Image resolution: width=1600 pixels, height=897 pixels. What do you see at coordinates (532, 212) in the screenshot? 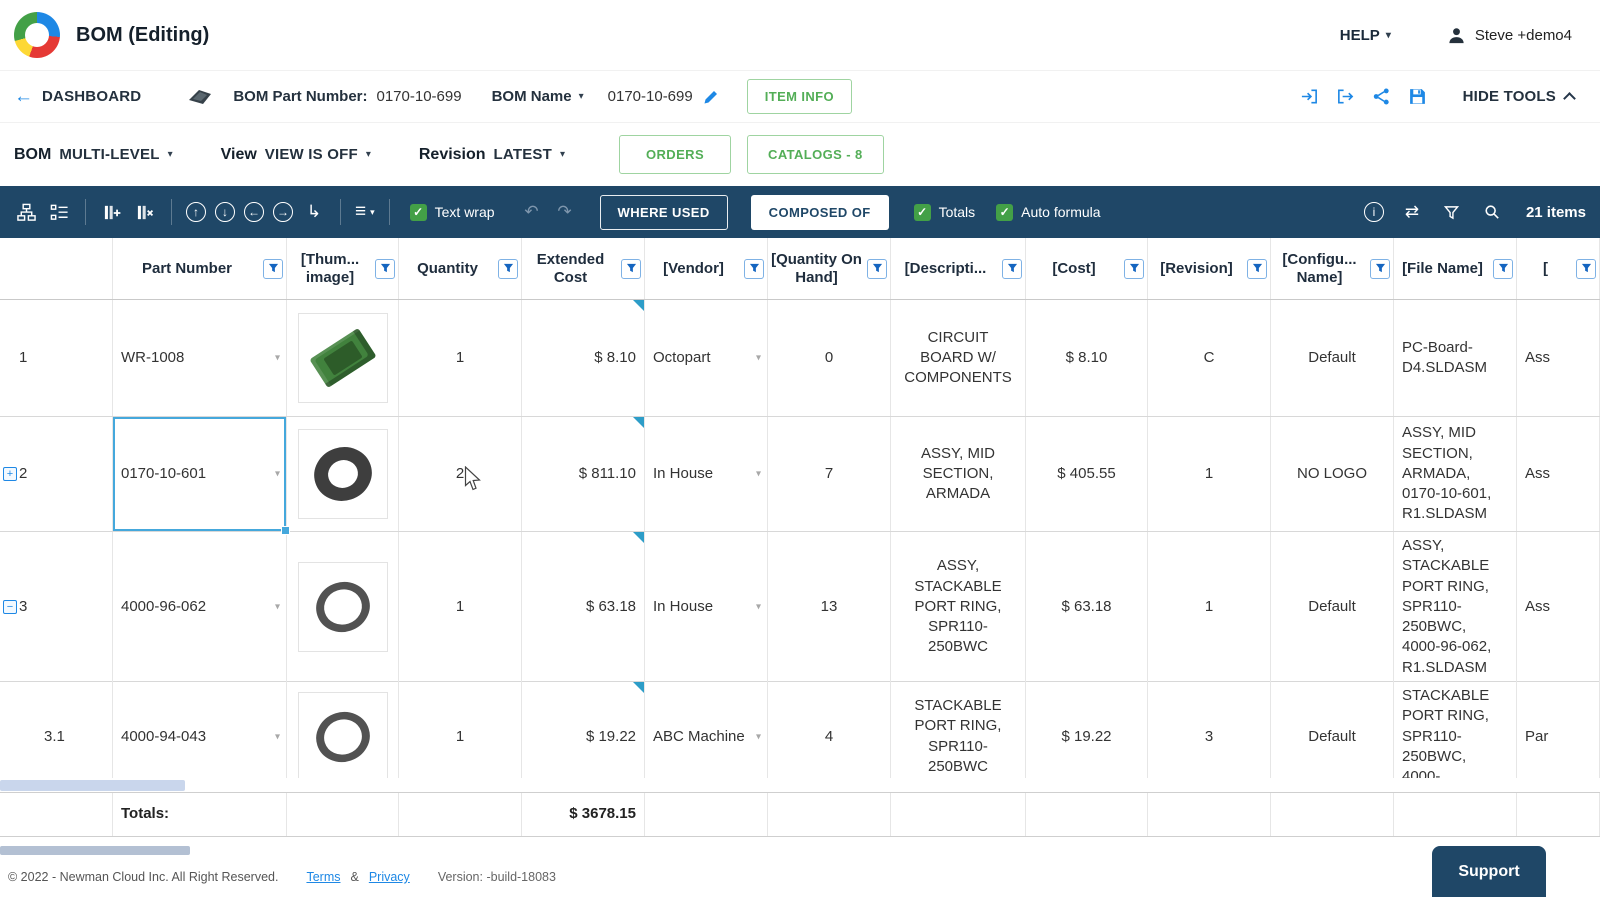
I see `undo-icon: ↶` at bounding box center [532, 212].